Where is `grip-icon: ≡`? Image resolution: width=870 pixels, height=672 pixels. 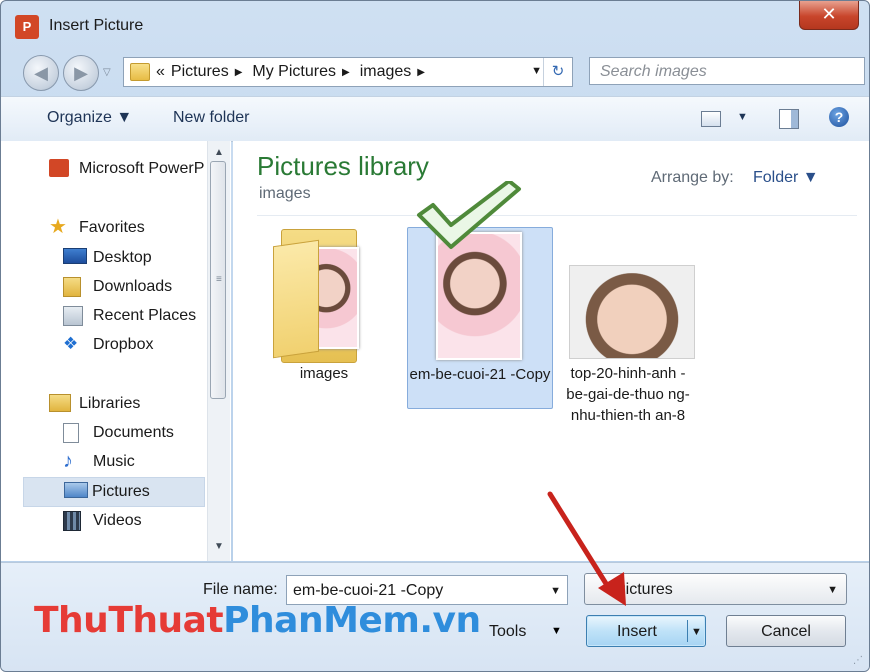 grip-icon: ≡ is located at coordinates (219, 279).